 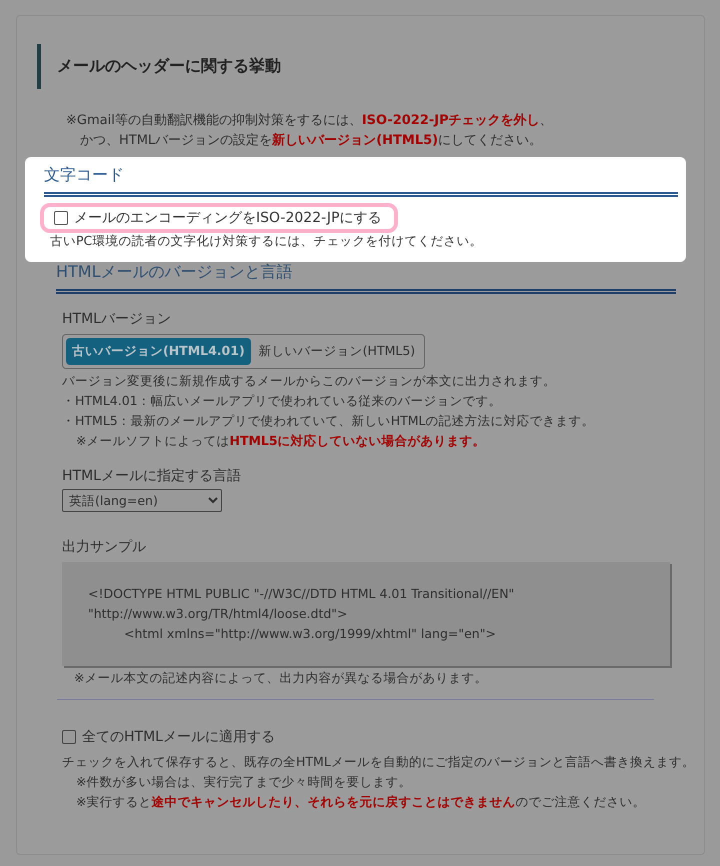 I want to click on field-label: HTMLバージョン, so click(x=117, y=319).